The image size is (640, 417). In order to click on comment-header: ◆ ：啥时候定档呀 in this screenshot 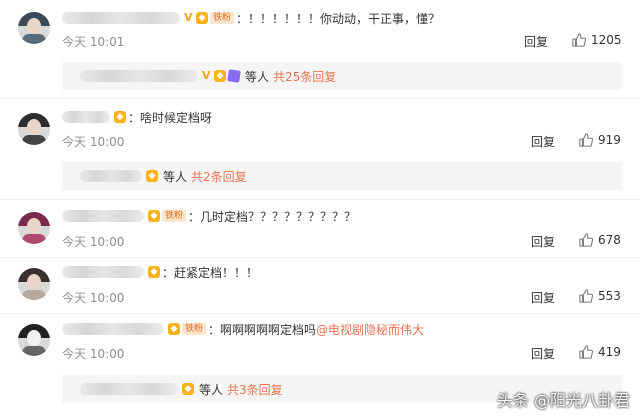, I will do `click(137, 117)`.